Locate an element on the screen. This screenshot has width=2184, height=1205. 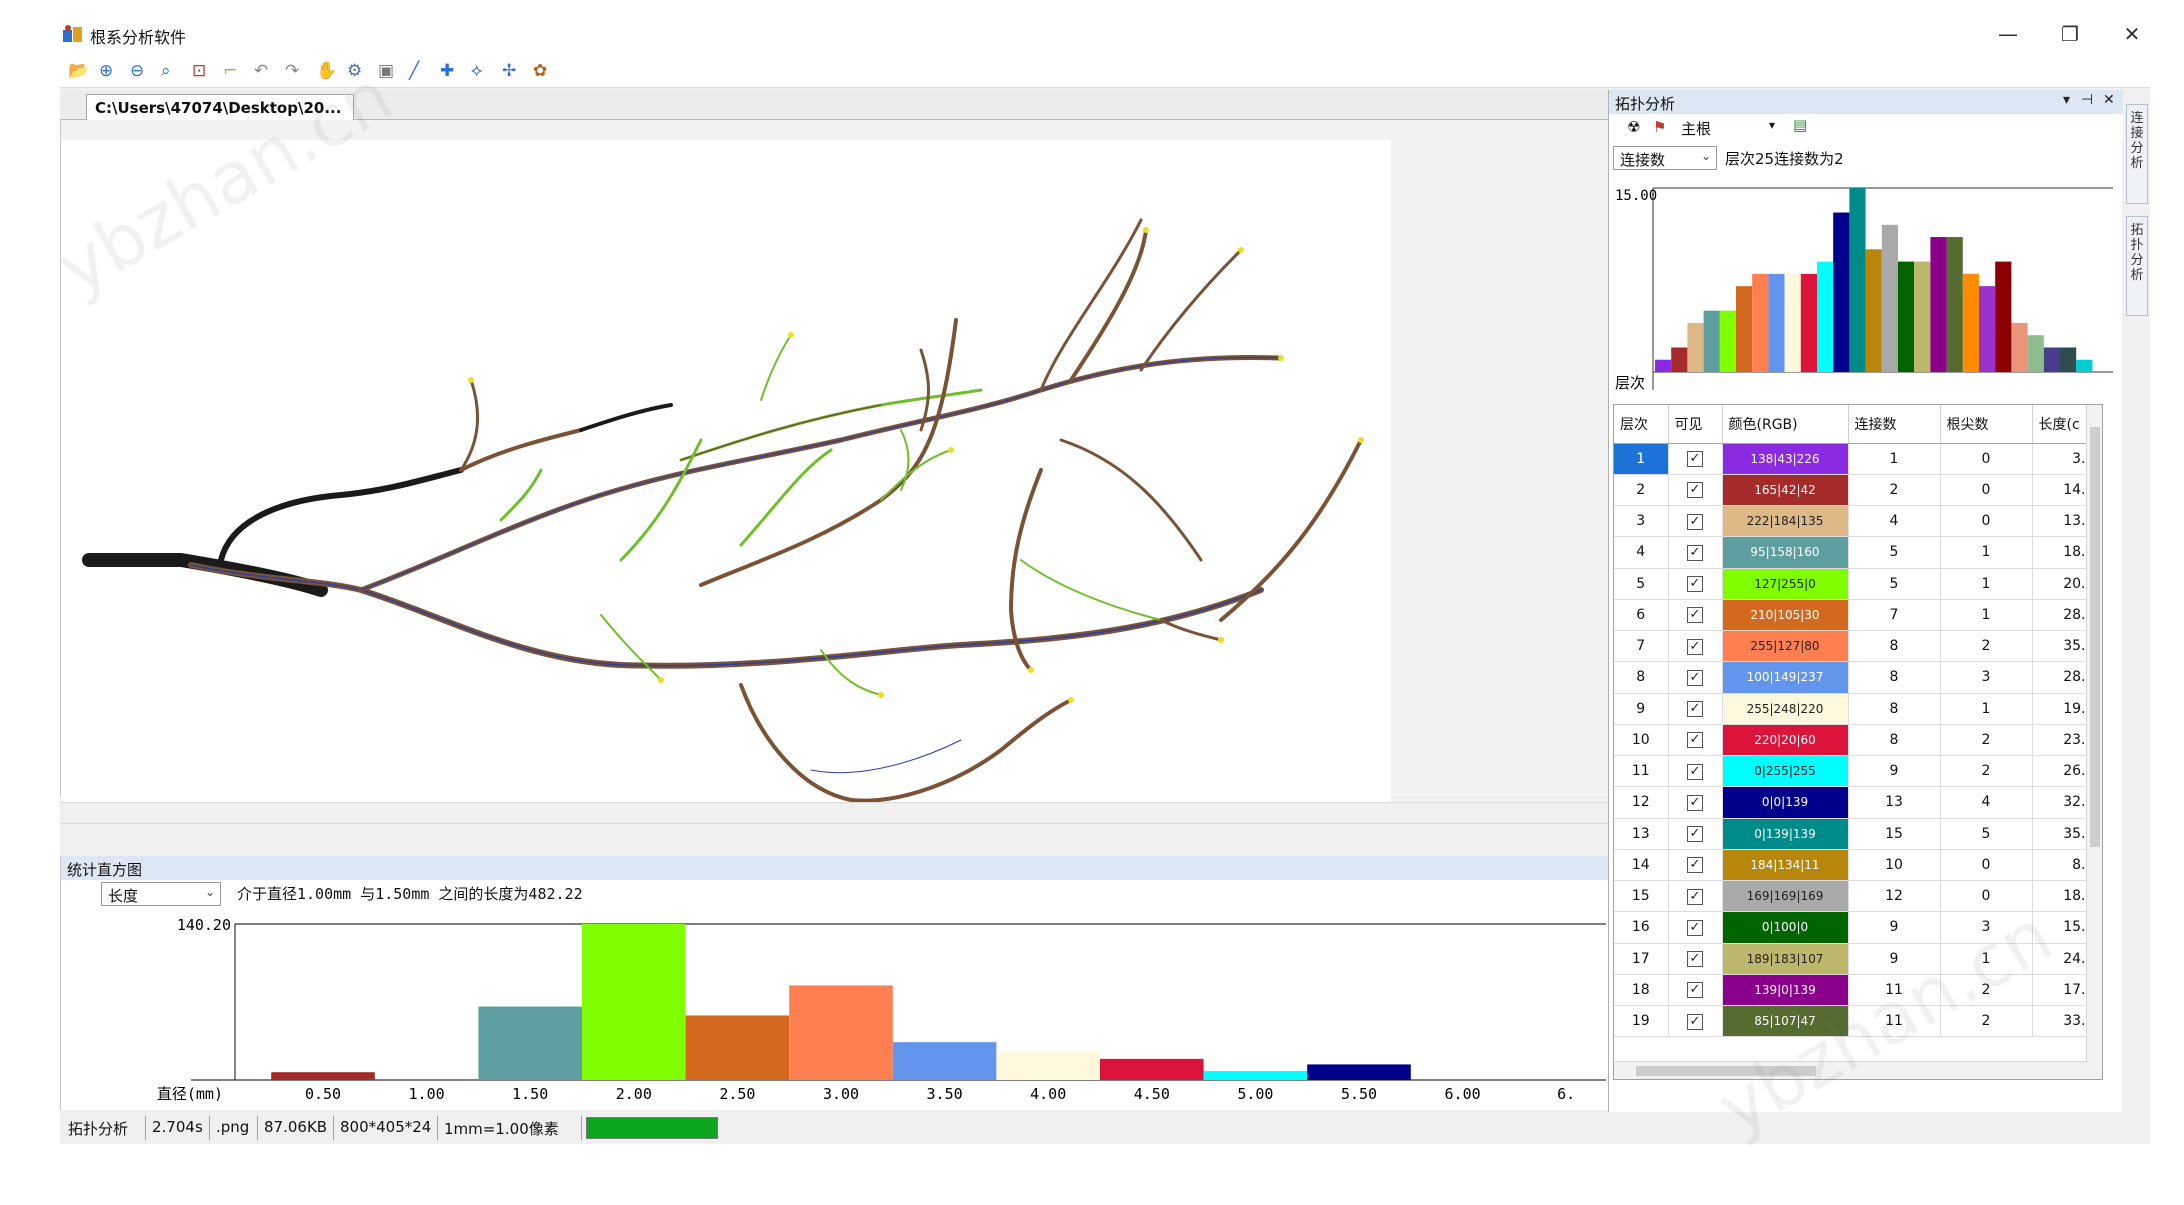
zoom-in-icon: ⊕ is located at coordinates (110, 72).